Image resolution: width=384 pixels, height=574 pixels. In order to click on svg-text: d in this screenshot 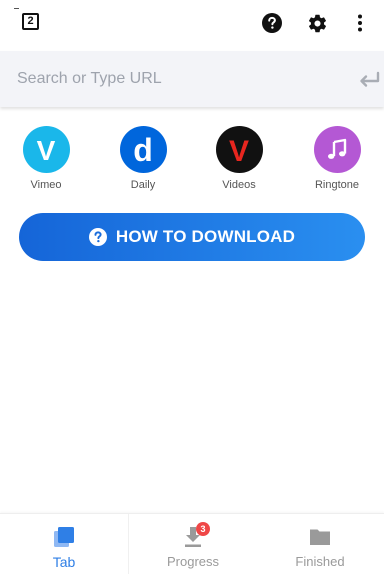, I will do `click(143, 150)`.